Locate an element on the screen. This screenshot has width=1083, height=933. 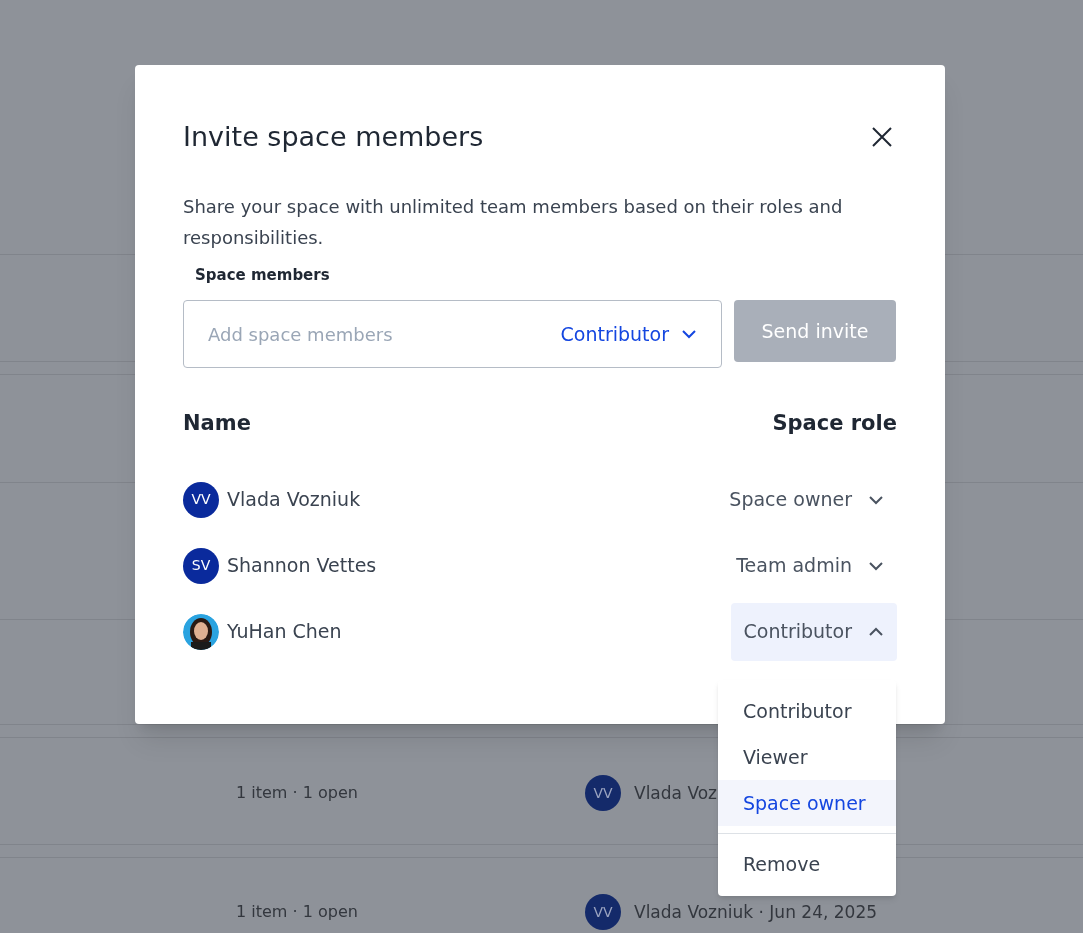
member-name: YuHan Chen is located at coordinates (284, 632).